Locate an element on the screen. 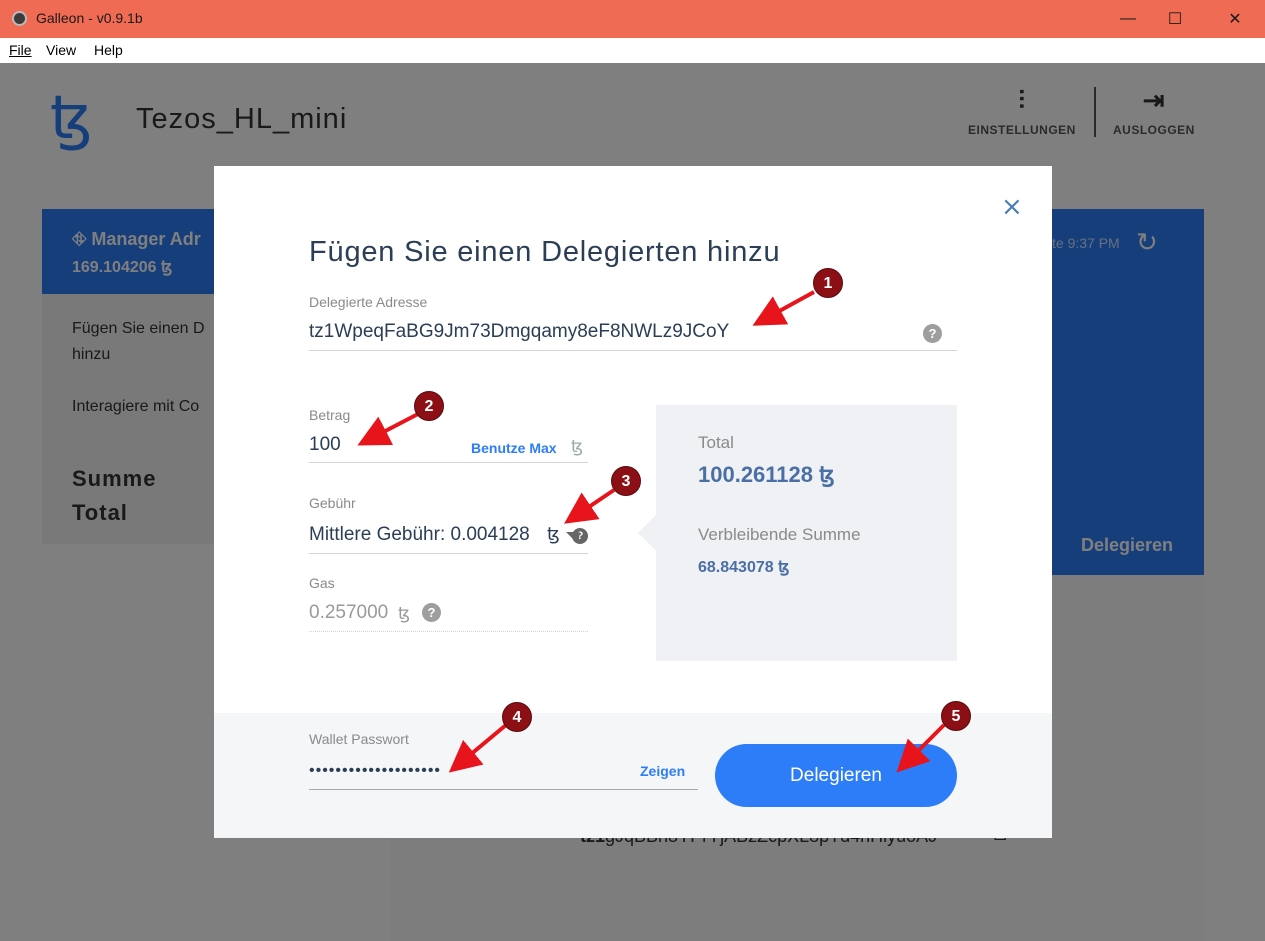 This screenshot has width=1265, height=941. marker-5: 5 is located at coordinates (956, 716).